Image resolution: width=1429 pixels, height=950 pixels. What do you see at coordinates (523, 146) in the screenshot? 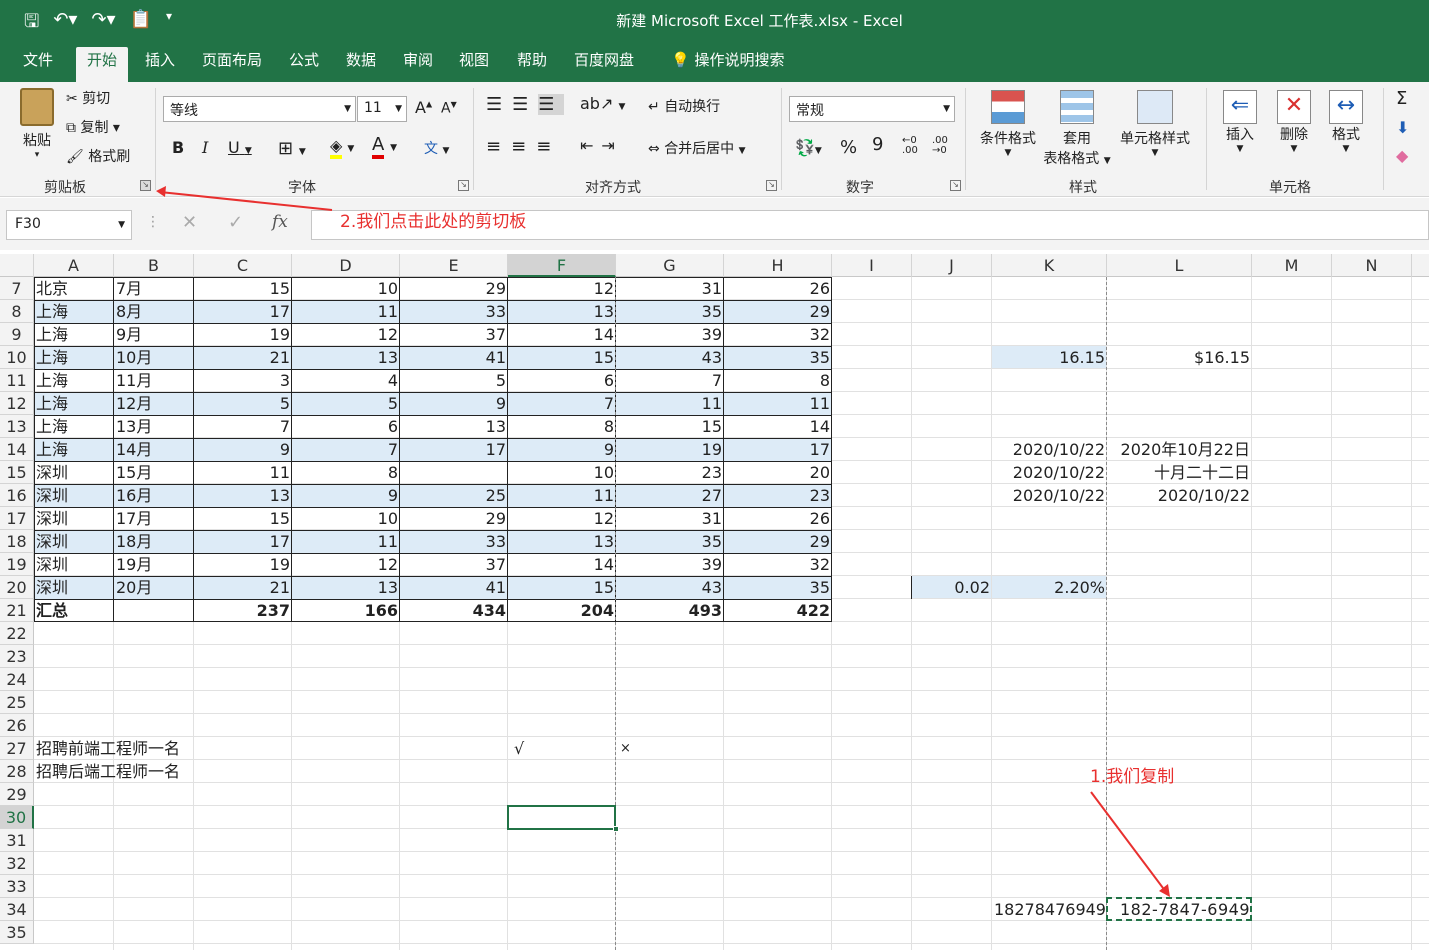
I see `horizontal-align-buttons: ≡≡≡` at bounding box center [523, 146].